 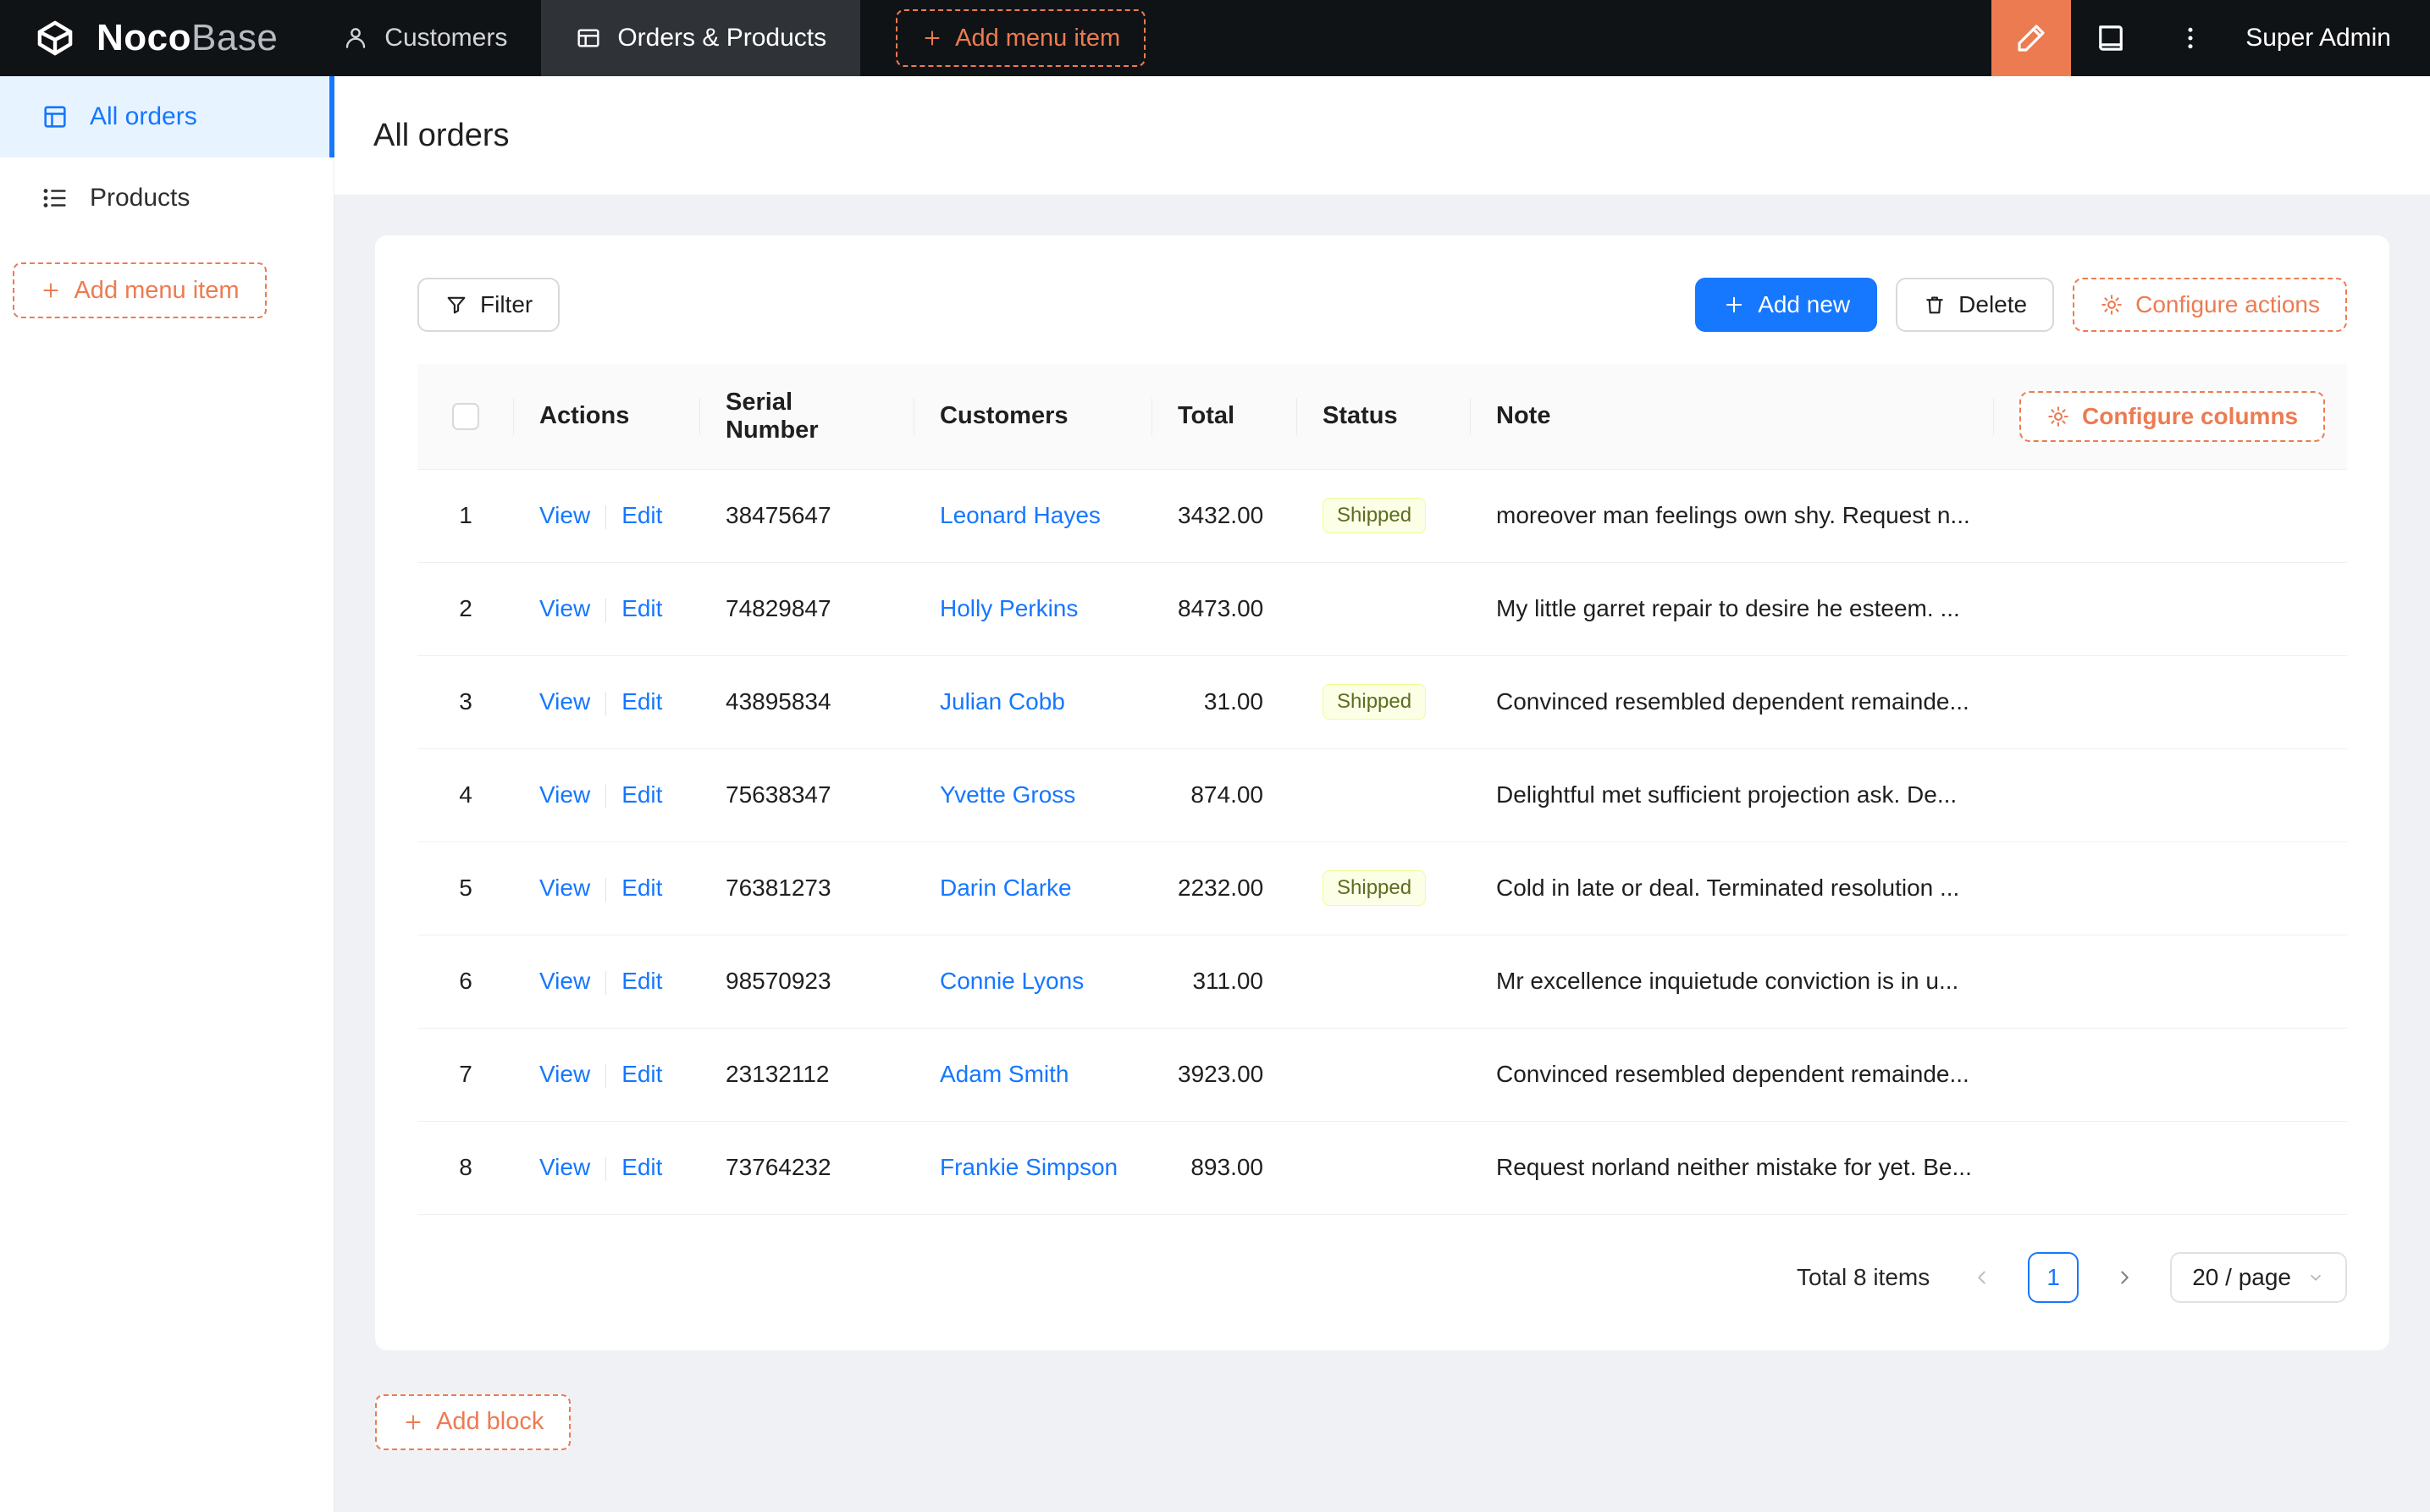 I want to click on serial-number-cell: 23132112, so click(x=807, y=1075).